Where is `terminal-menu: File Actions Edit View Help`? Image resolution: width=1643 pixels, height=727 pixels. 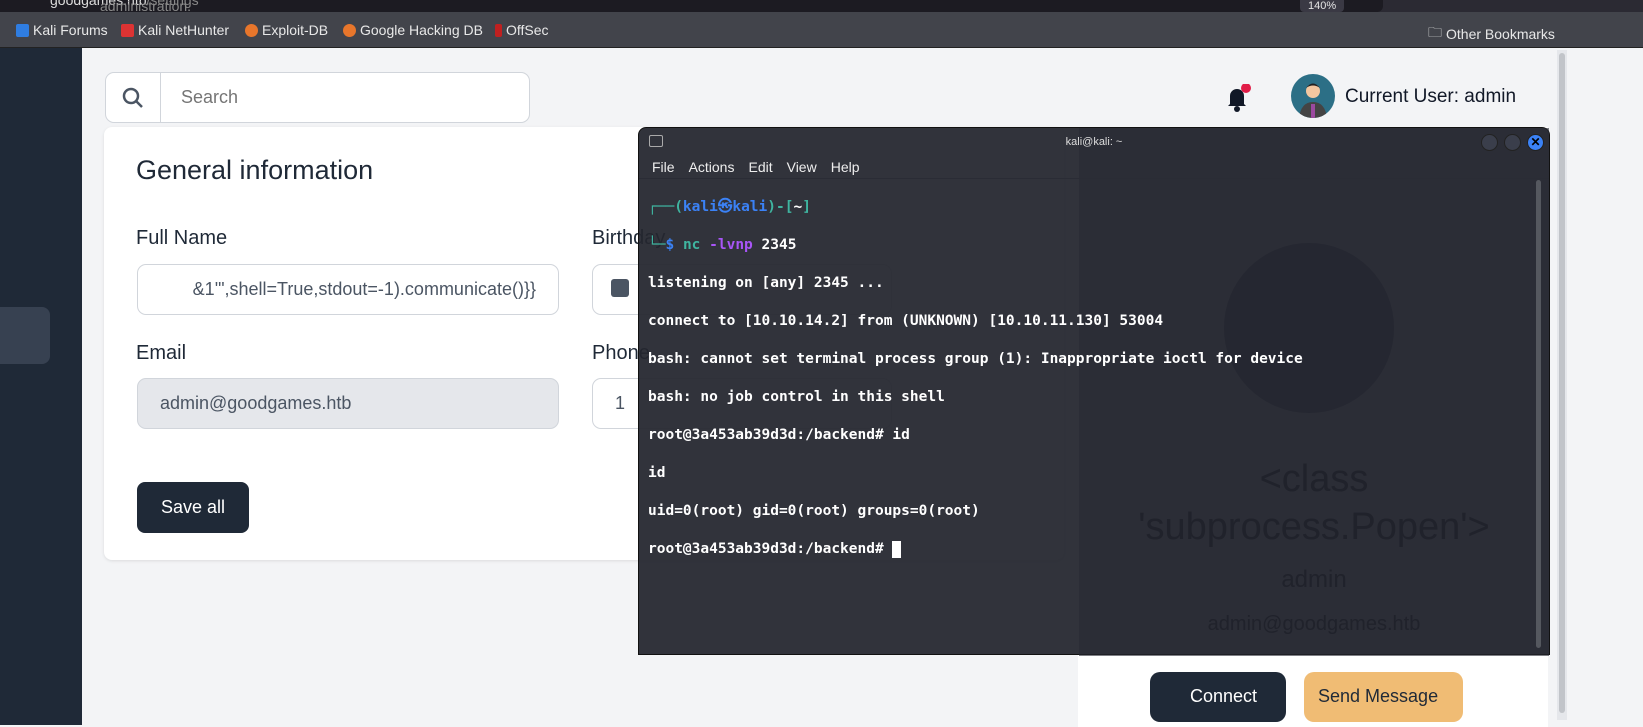
terminal-menu: File Actions Edit View Help is located at coordinates (1094, 167).